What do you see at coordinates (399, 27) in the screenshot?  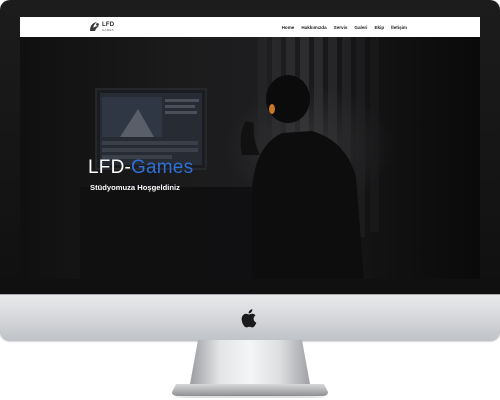 I see `nav-item-iletisim: İletişim` at bounding box center [399, 27].